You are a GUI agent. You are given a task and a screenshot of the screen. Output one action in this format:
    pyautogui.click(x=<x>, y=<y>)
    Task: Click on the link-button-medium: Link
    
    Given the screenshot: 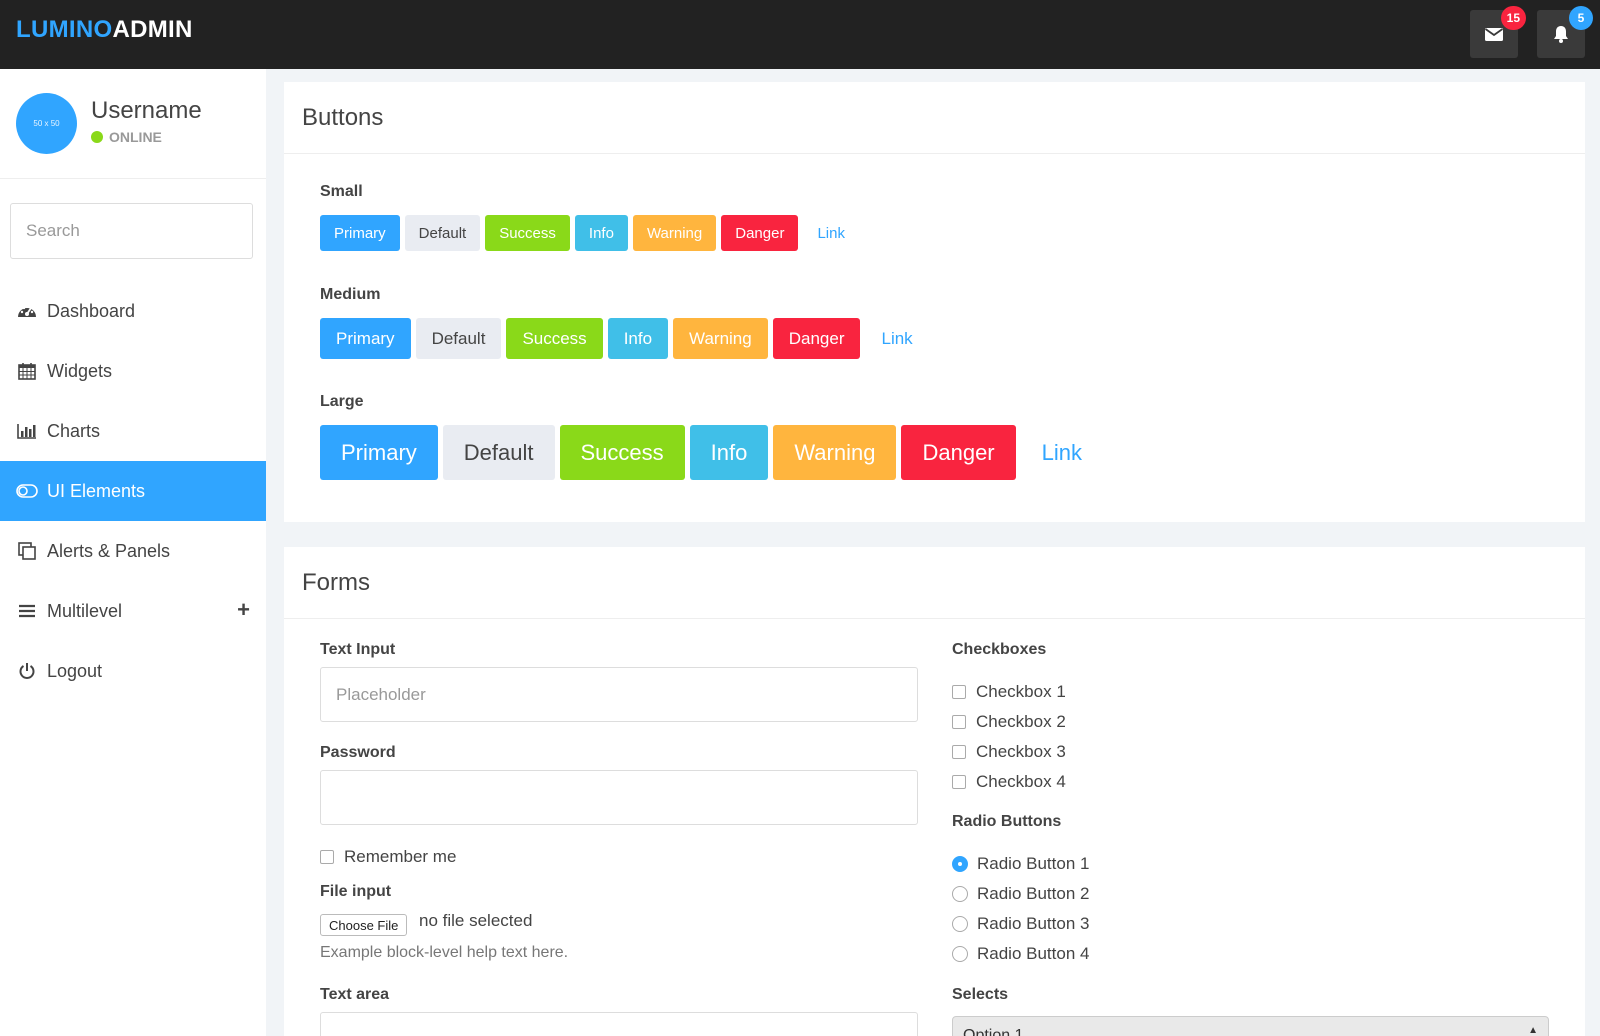 What is the action you would take?
    pyautogui.click(x=896, y=338)
    